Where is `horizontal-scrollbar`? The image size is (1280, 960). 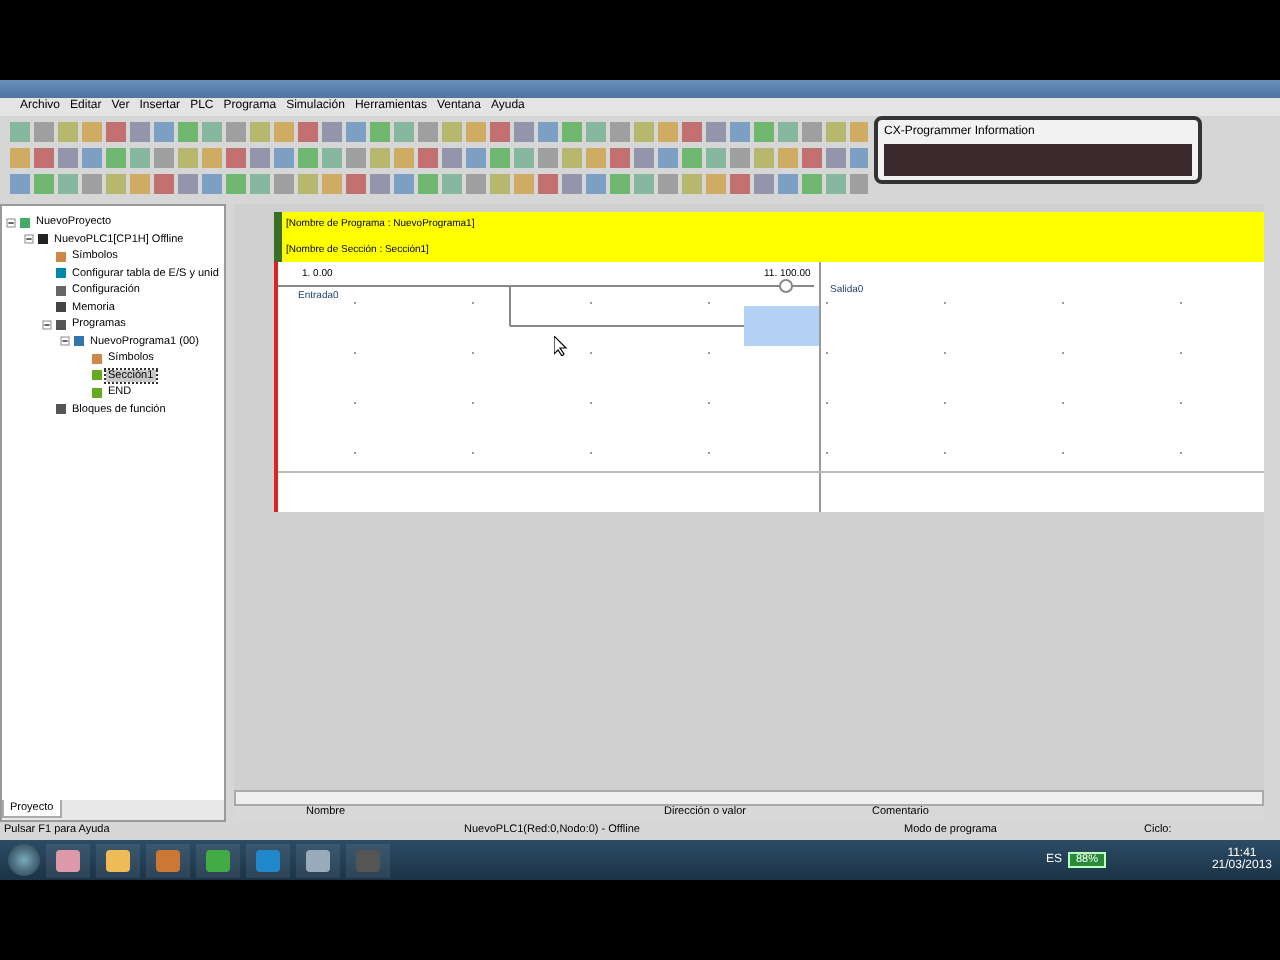
horizontal-scrollbar is located at coordinates (749, 798).